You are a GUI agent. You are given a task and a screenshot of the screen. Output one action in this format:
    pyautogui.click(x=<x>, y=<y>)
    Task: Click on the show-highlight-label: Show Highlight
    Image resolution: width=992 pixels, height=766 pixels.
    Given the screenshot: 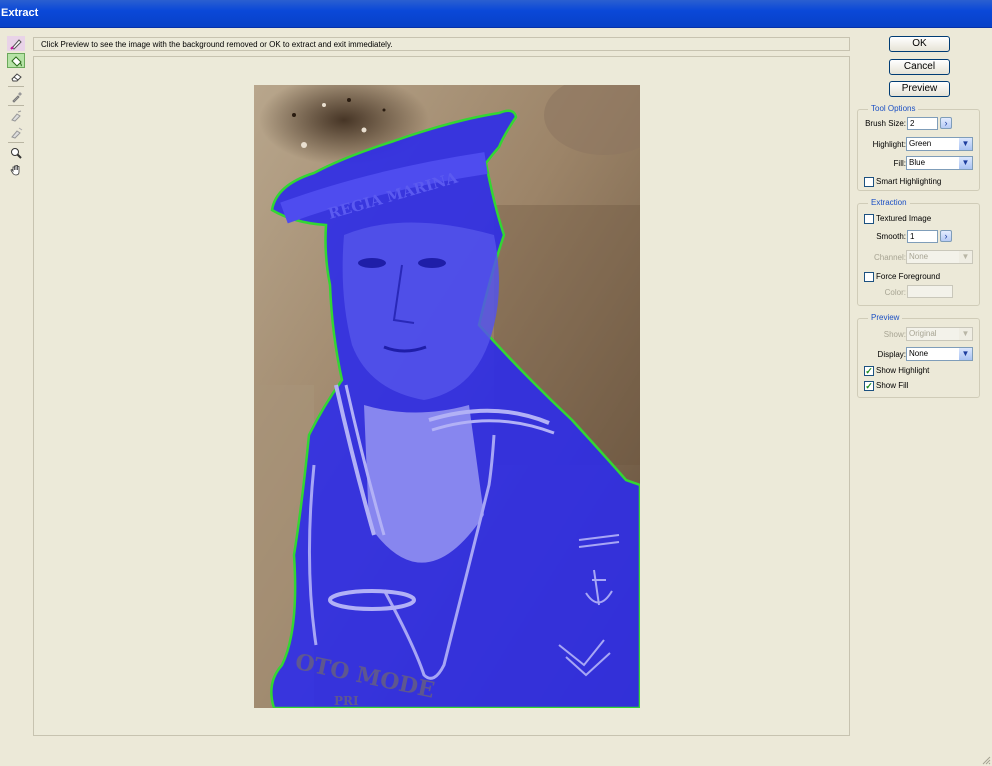 What is the action you would take?
    pyautogui.click(x=903, y=370)
    